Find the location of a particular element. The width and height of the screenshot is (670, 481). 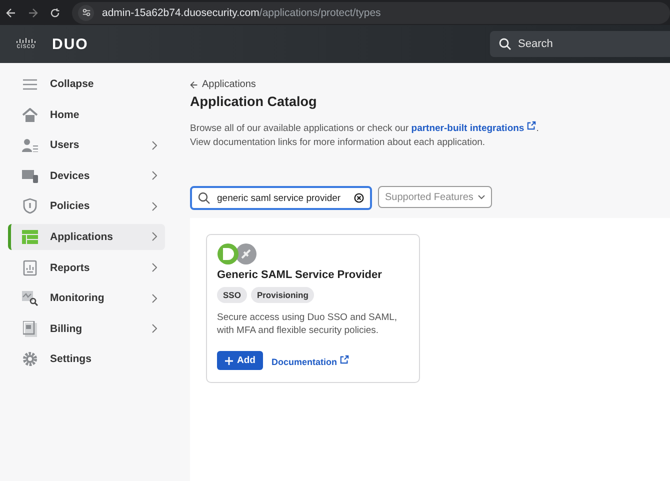

arrow-left-icon is located at coordinates (194, 84).